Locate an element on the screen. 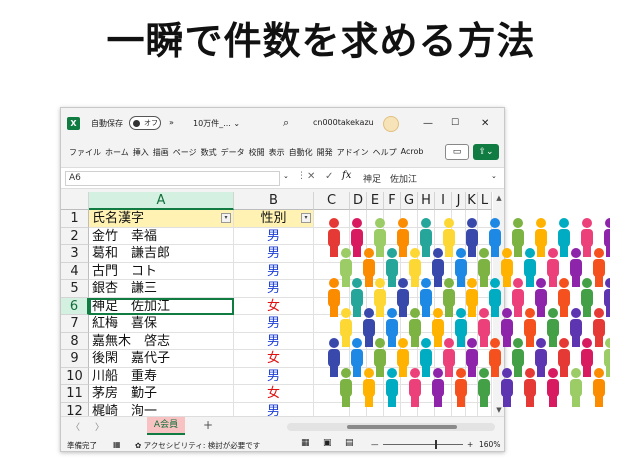 This screenshot has width=642, height=460. page-layout-icon: ▣ is located at coordinates (327, 443).